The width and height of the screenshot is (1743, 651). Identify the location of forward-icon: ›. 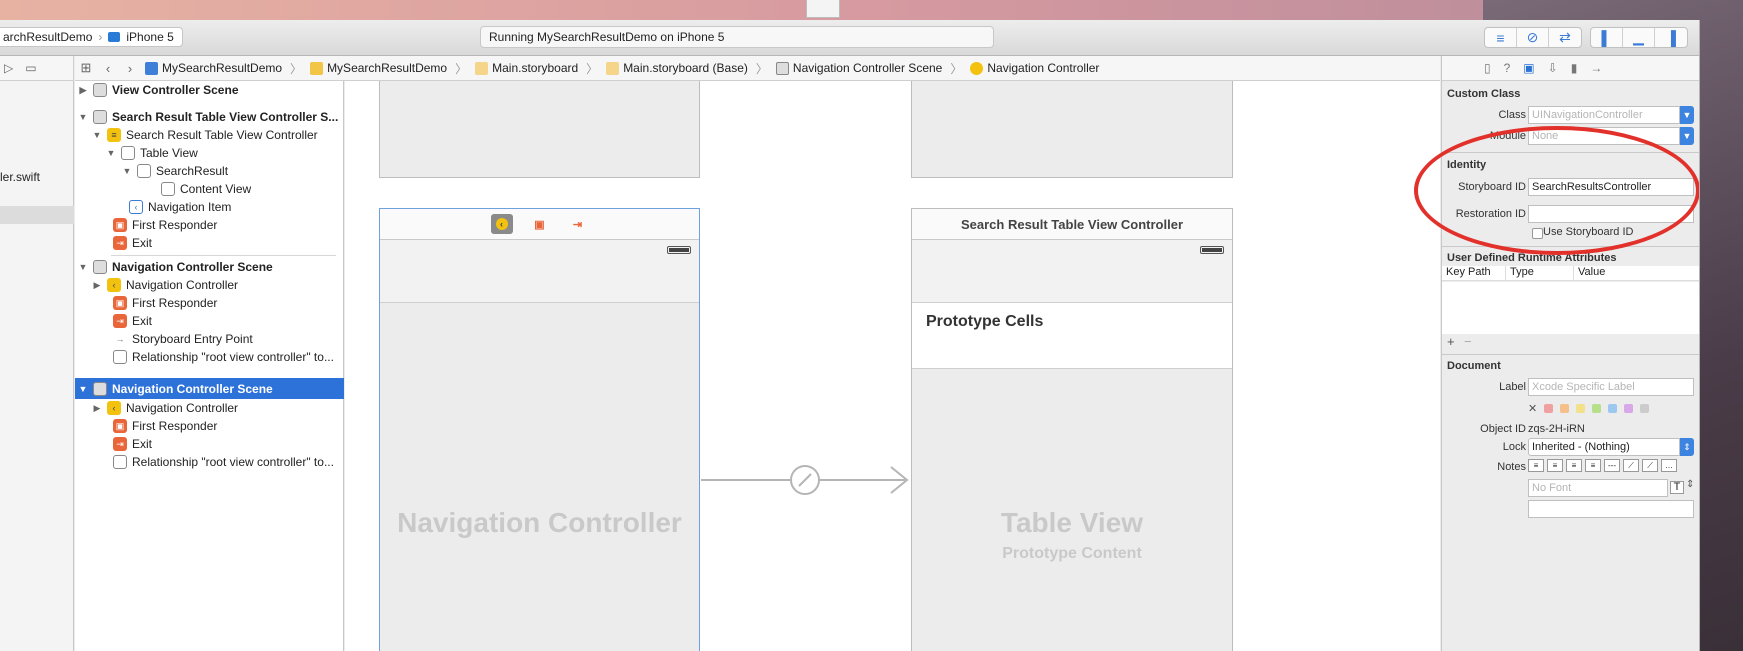
(130, 68).